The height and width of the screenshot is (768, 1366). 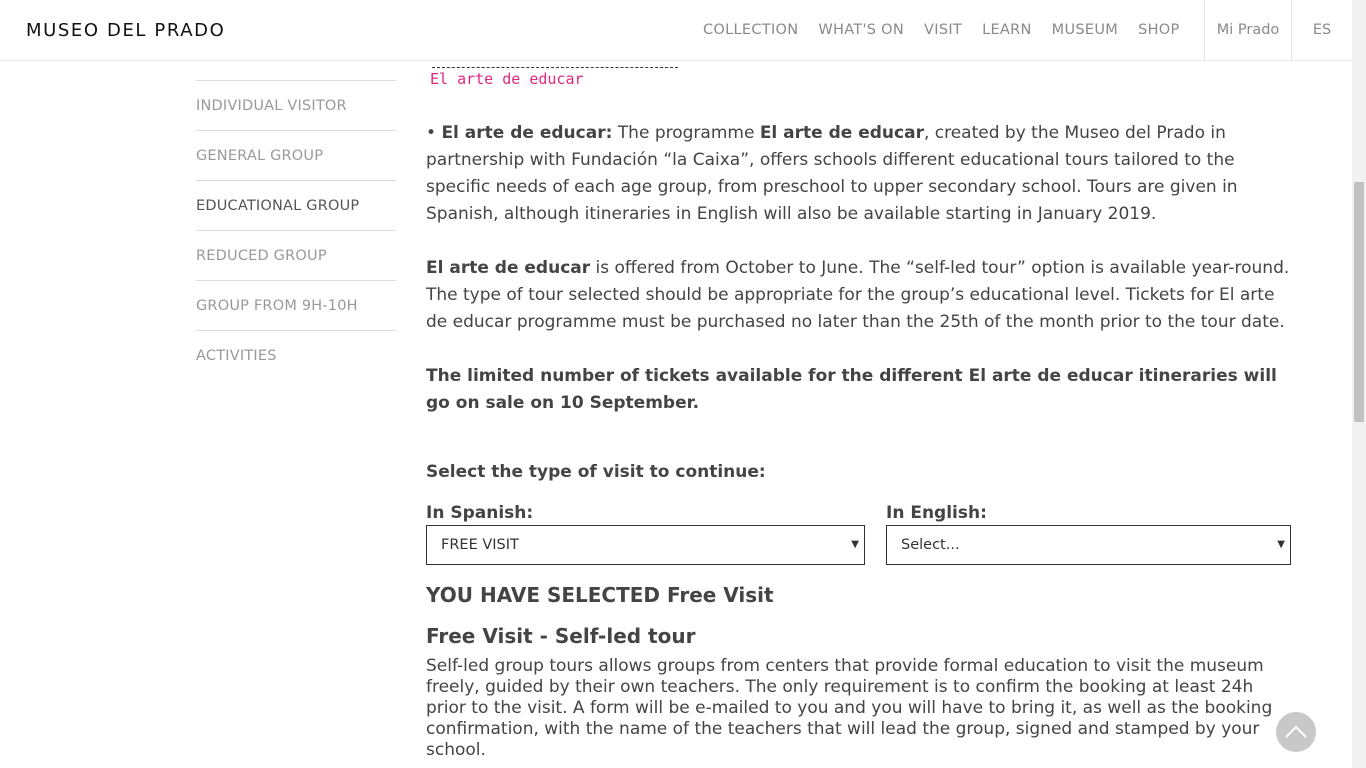 I want to click on nav-collection: COLLECTION, so click(x=750, y=30).